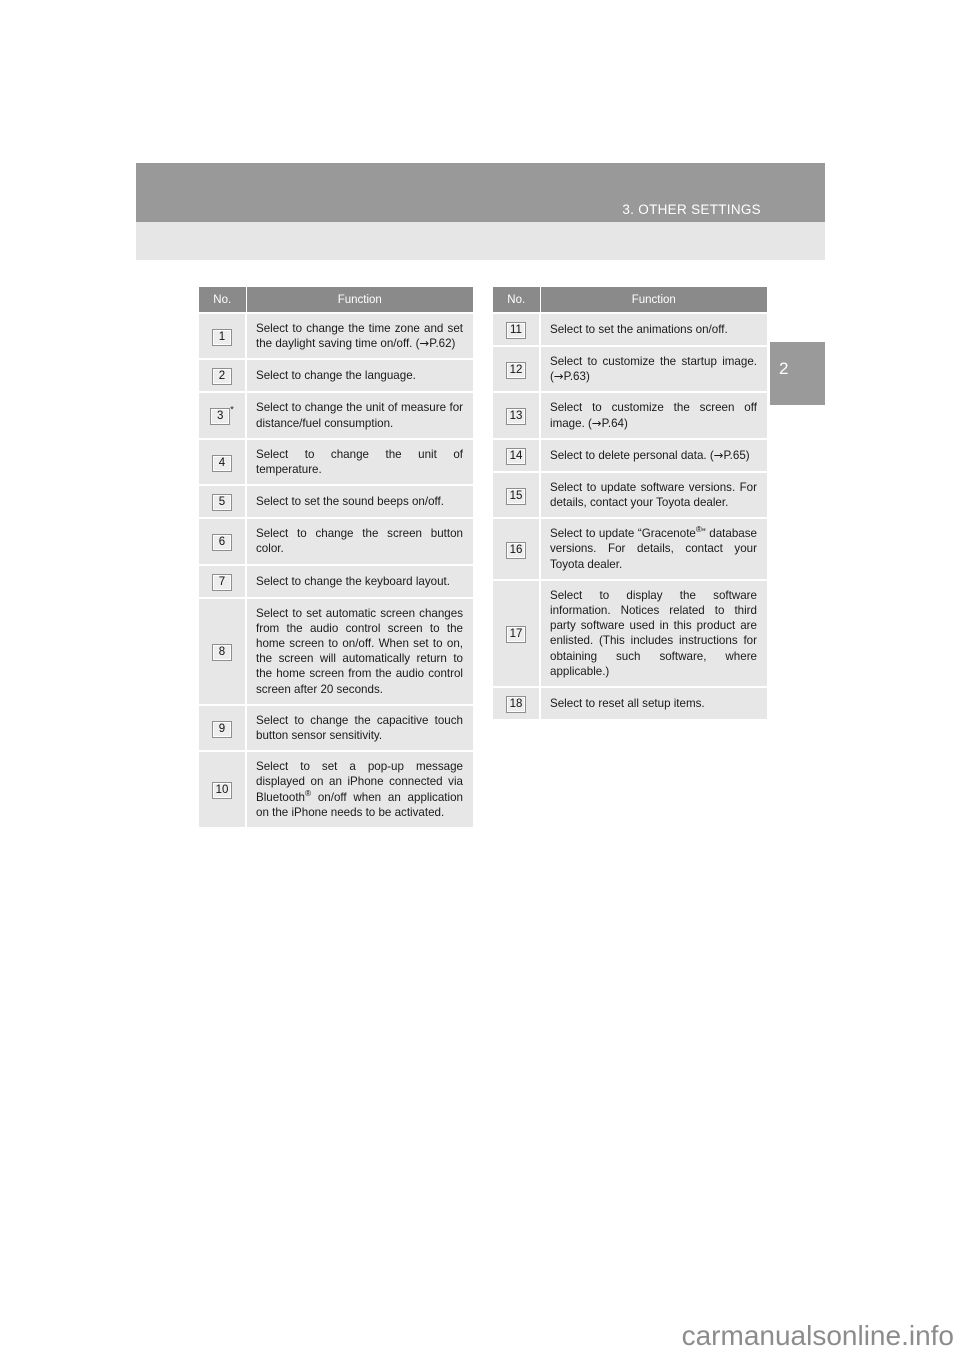  I want to click on row-number-cell: 15, so click(517, 494).